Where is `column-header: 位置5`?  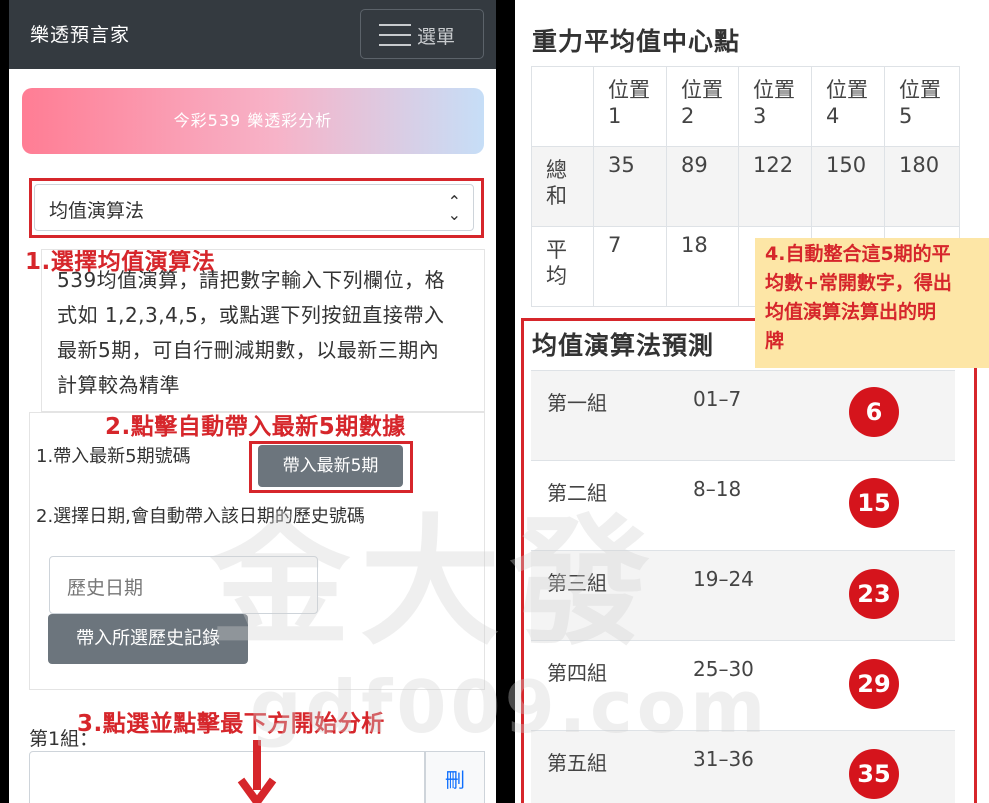
column-header: 位置5 is located at coordinates (922, 106).